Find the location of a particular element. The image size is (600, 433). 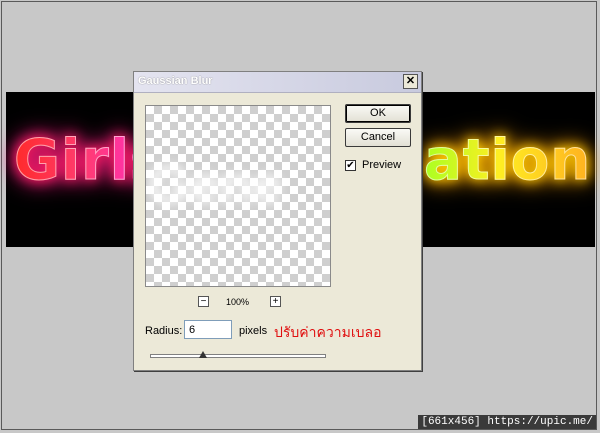

dialog-titlebar: Gaussian Blur ✕ is located at coordinates (277, 82).